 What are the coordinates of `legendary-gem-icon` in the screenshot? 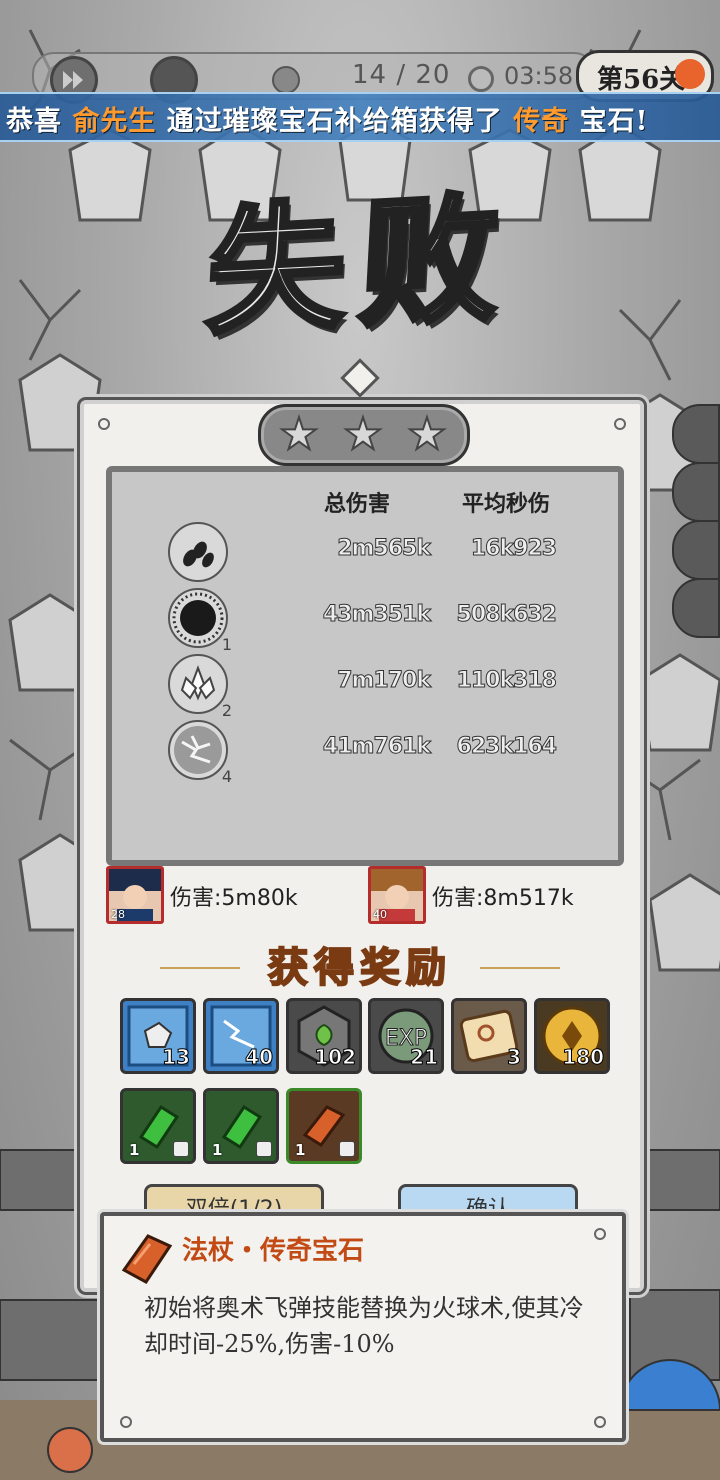 It's located at (147, 1259).